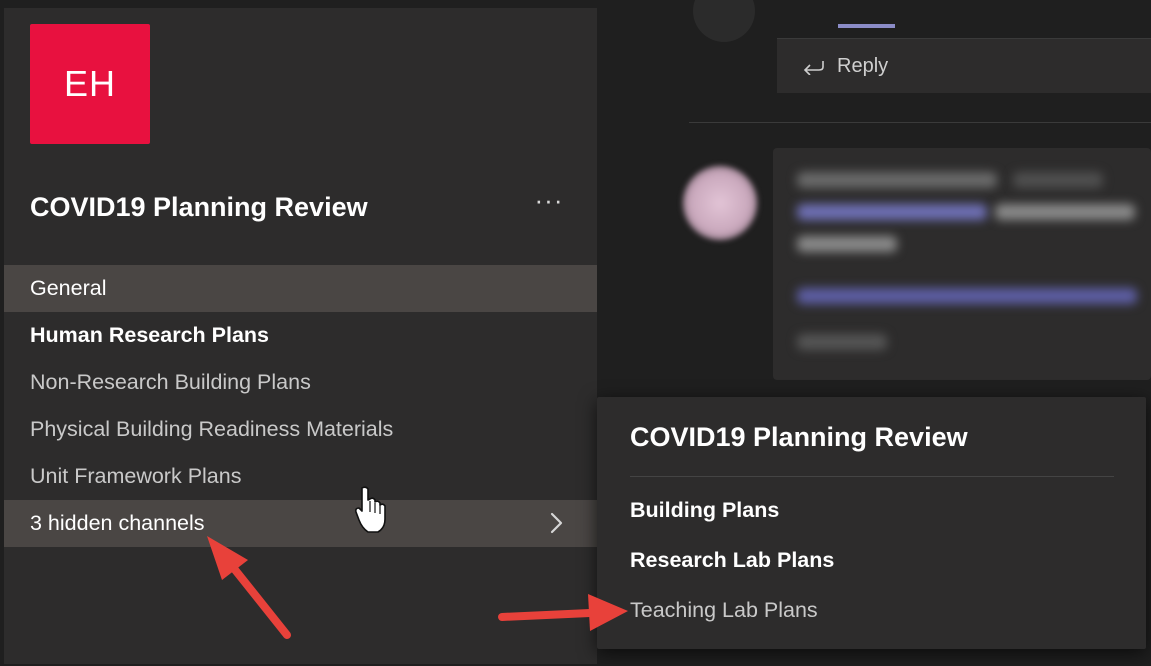 This screenshot has height=666, width=1151. I want to click on chevron-right-icon, so click(556, 523).